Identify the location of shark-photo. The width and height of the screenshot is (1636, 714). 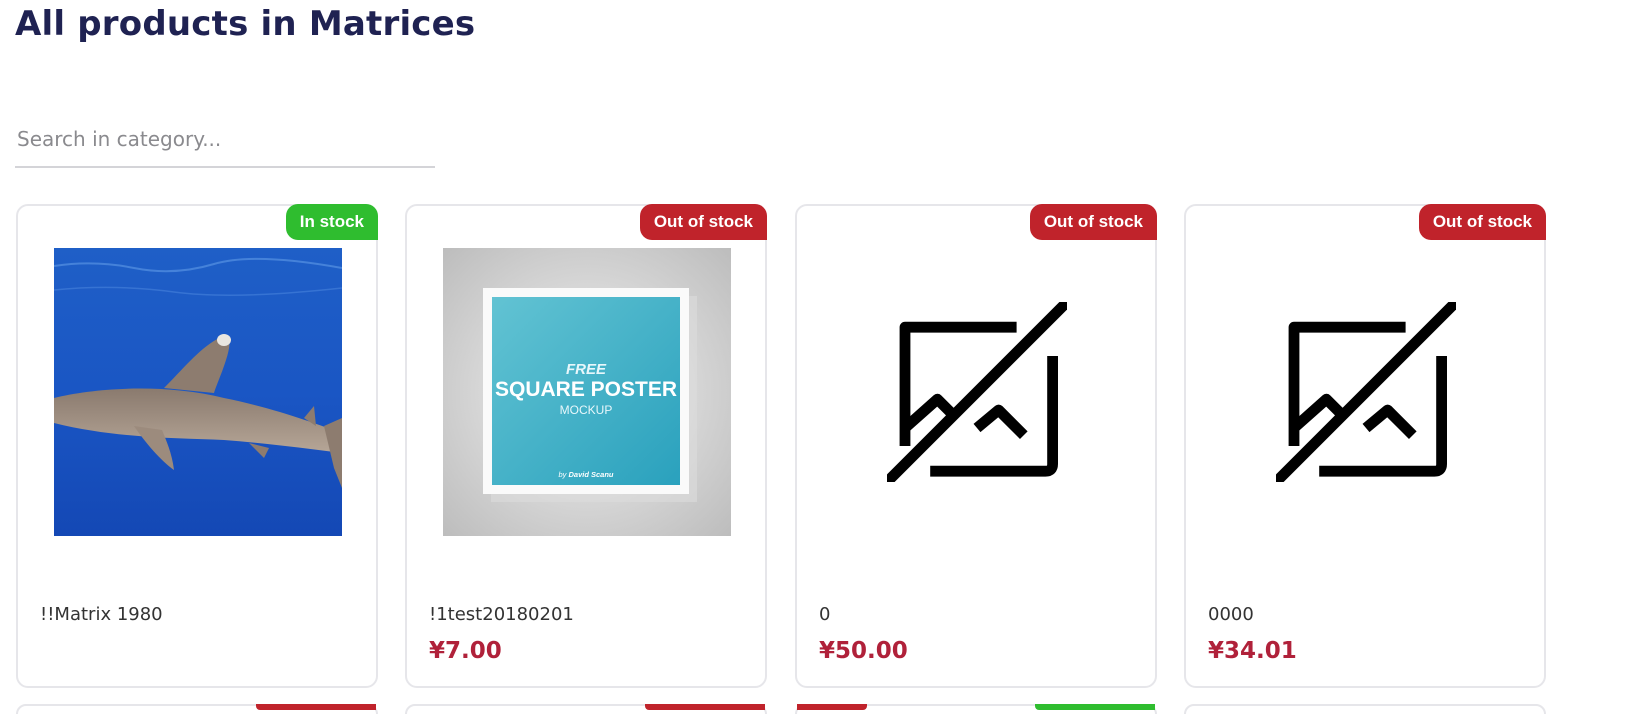
(198, 392).